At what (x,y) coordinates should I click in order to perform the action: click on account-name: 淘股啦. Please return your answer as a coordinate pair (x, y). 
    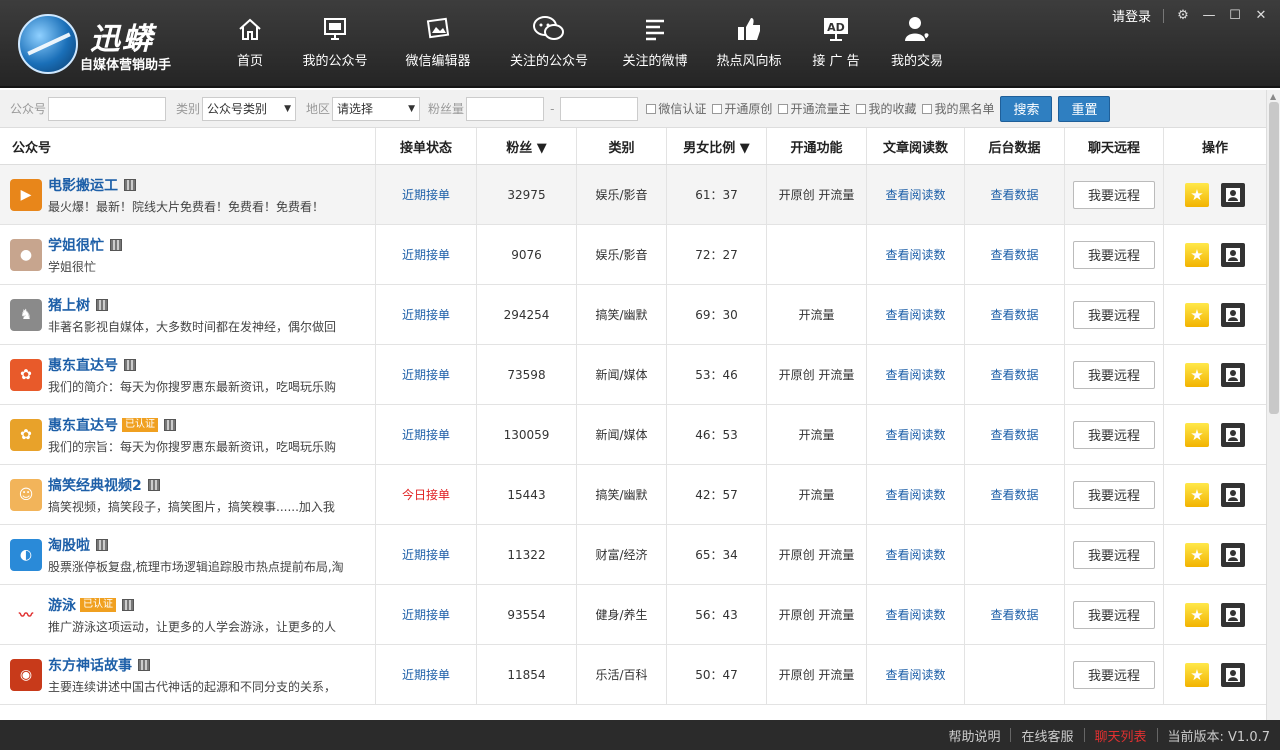
    Looking at the image, I should click on (69, 545).